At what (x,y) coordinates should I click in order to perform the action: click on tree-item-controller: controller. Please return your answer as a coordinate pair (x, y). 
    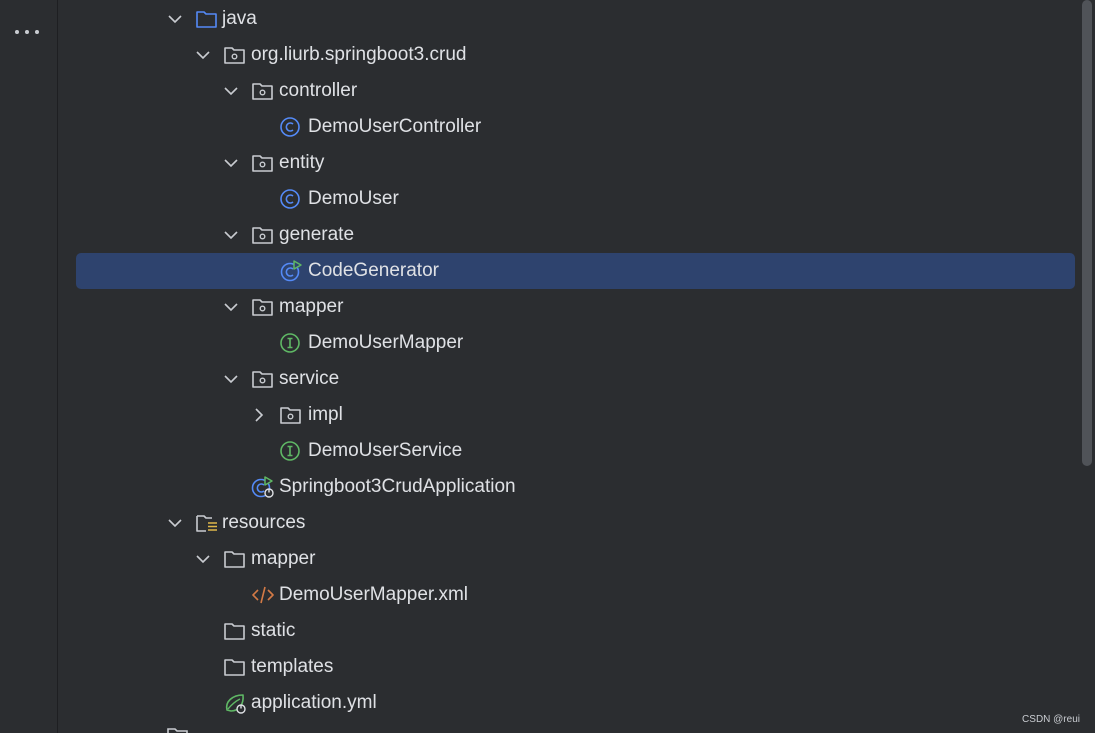
    Looking at the image, I should click on (575, 91).